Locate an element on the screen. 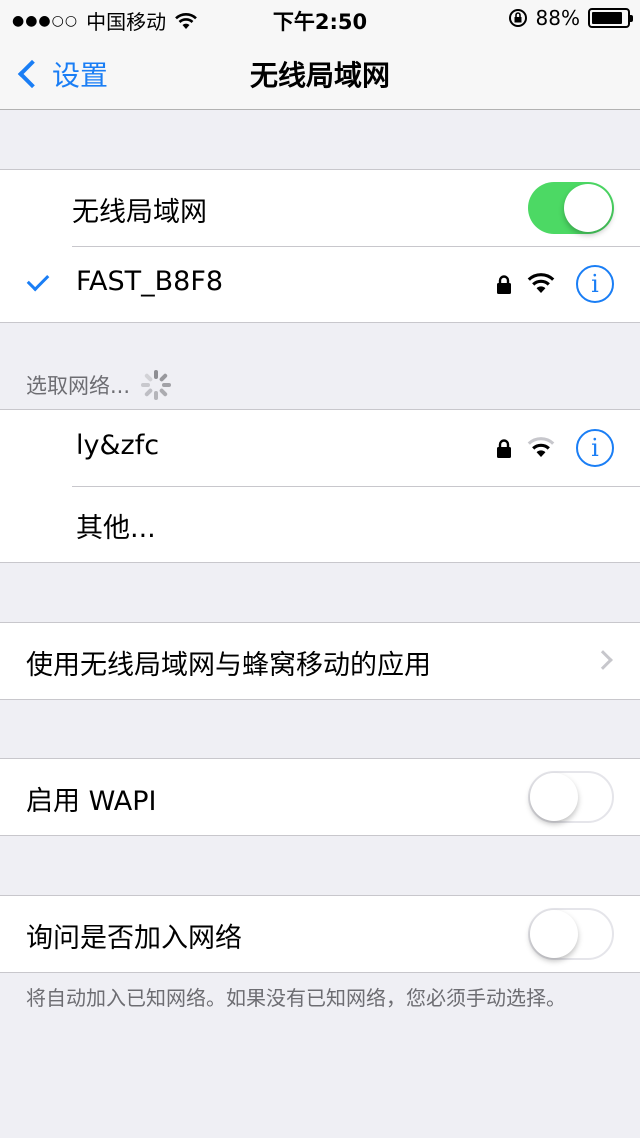  connected-network-row: FAST_B8F8 i is located at coordinates (320, 284).